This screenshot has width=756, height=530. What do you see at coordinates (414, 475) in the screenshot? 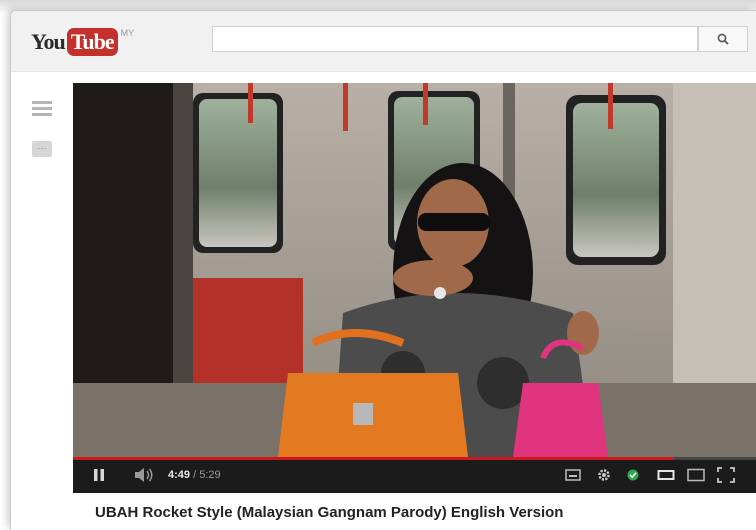
I see `player-controls: 4:49 / 5:29` at bounding box center [414, 475].